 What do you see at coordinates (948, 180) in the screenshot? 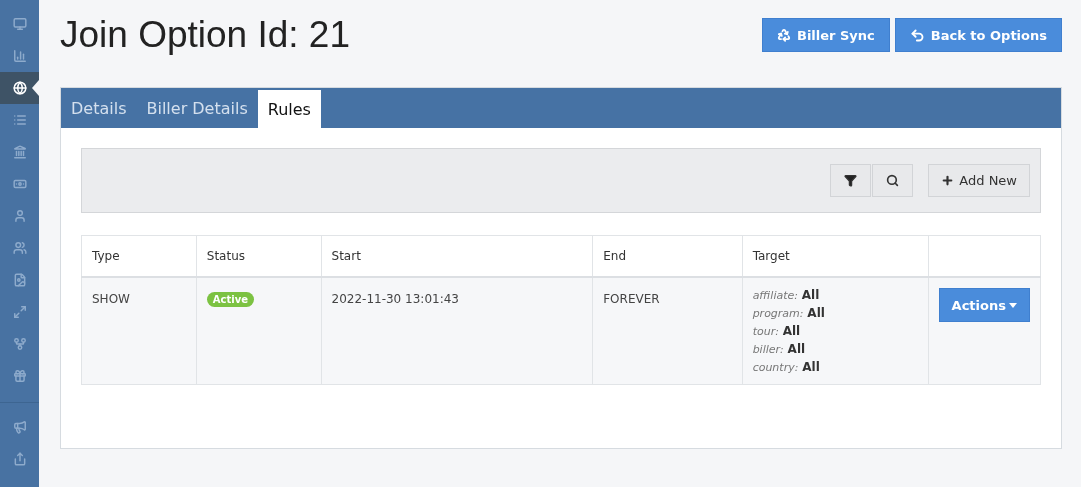
I see `plus-icon` at bounding box center [948, 180].